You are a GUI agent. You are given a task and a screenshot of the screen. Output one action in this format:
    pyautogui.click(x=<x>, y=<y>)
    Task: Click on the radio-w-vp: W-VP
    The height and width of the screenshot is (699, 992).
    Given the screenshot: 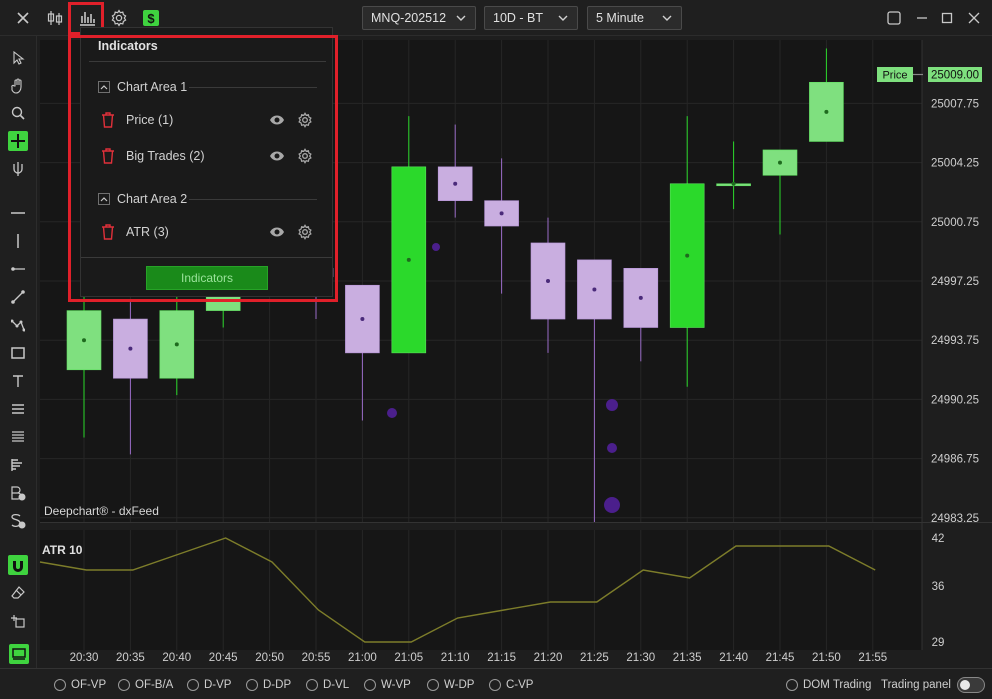 What is the action you would take?
    pyautogui.click(x=387, y=685)
    